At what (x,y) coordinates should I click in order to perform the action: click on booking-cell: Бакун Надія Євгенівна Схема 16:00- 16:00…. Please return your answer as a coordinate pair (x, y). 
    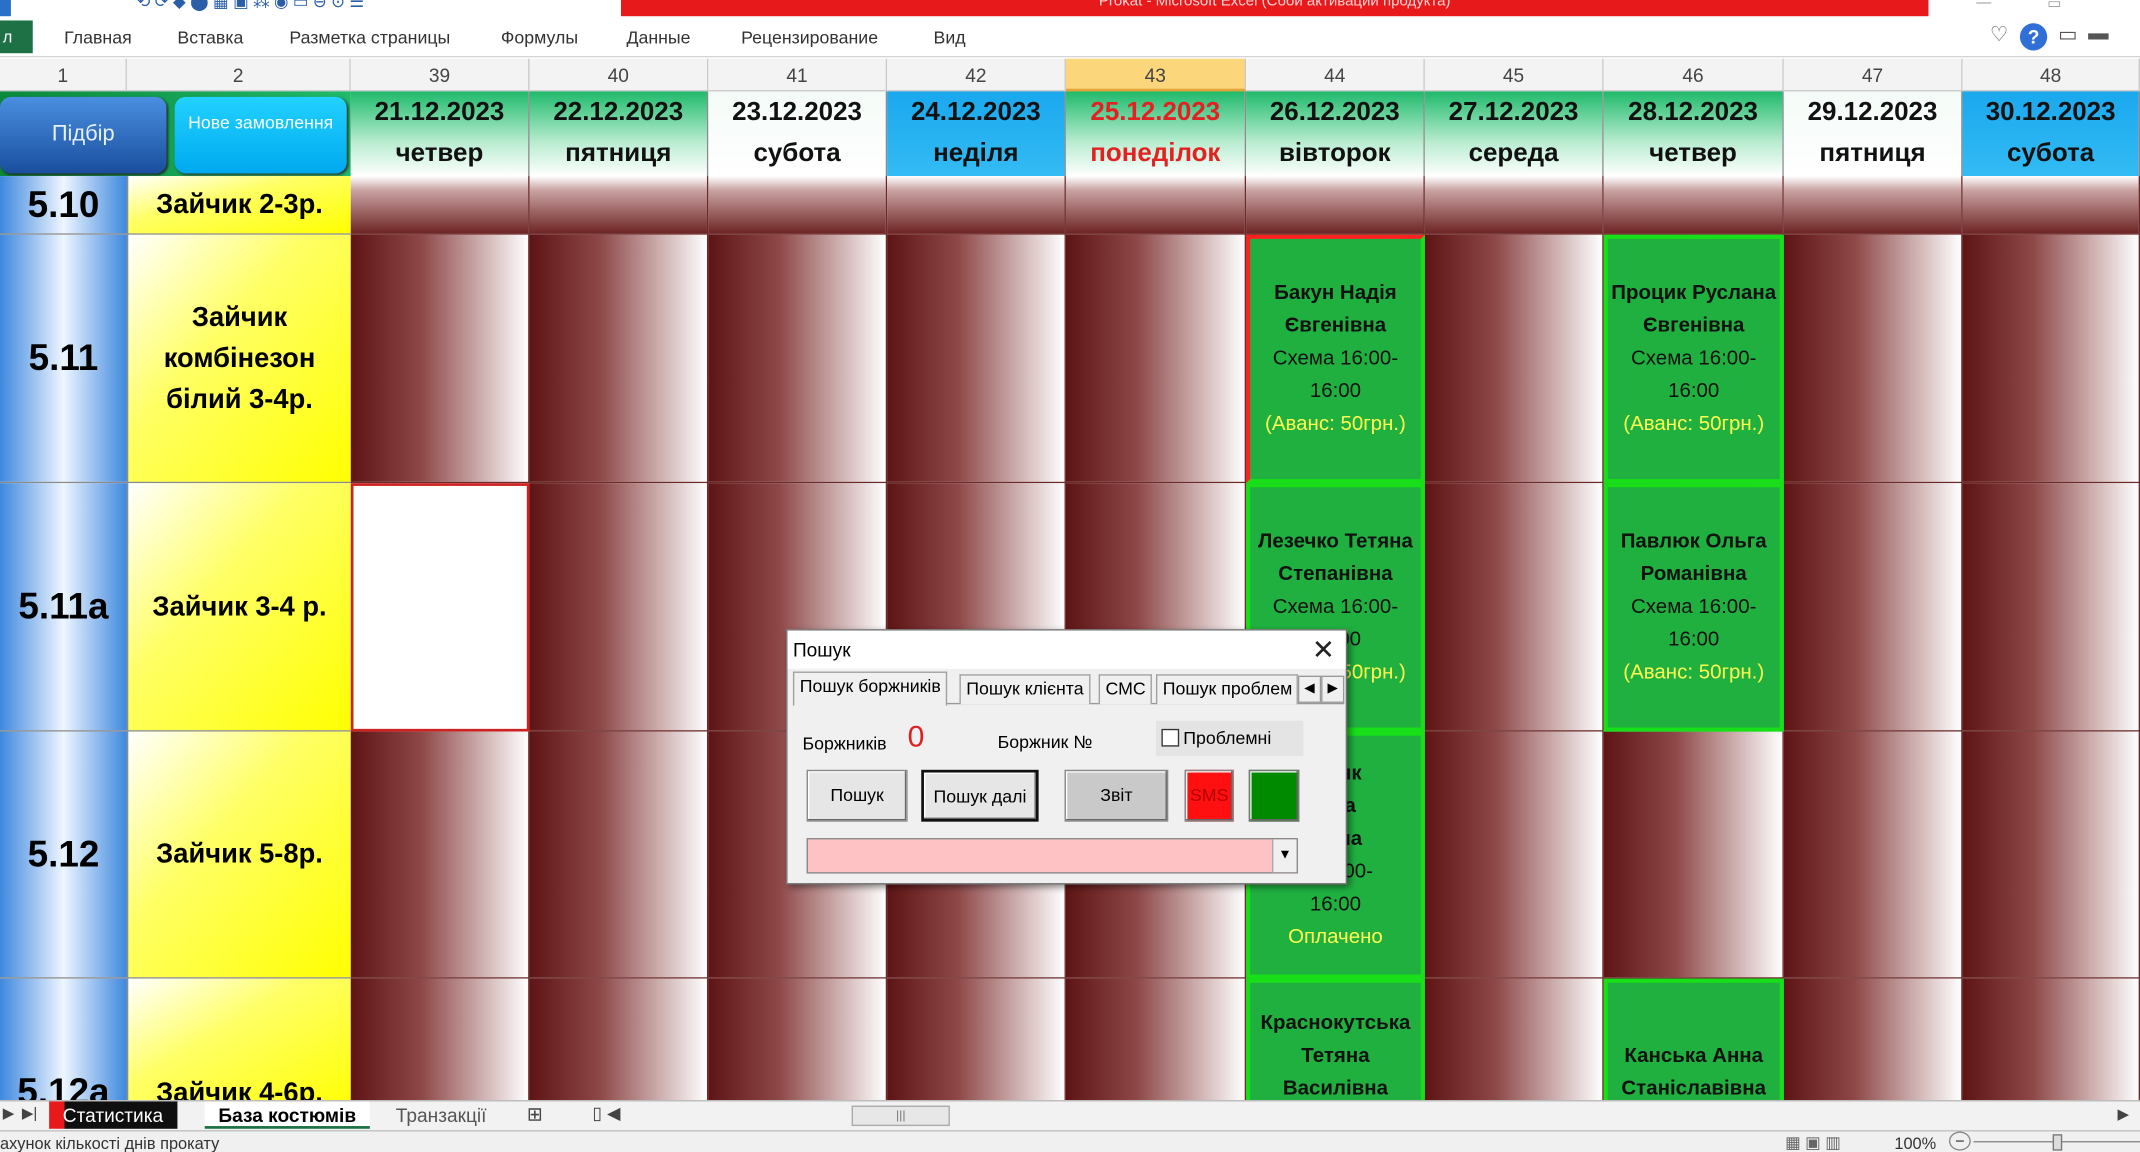
    Looking at the image, I should click on (1335, 359).